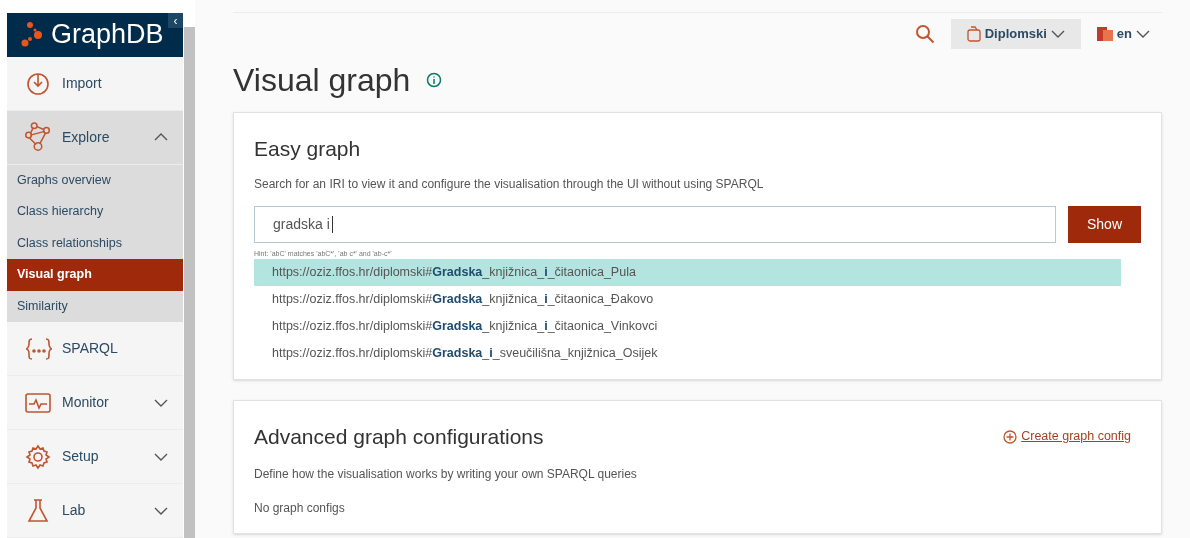 Image resolution: width=1190 pixels, height=538 pixels. Describe the element at coordinates (1127, 33) in the screenshot. I see `language-dropdown: en` at that location.